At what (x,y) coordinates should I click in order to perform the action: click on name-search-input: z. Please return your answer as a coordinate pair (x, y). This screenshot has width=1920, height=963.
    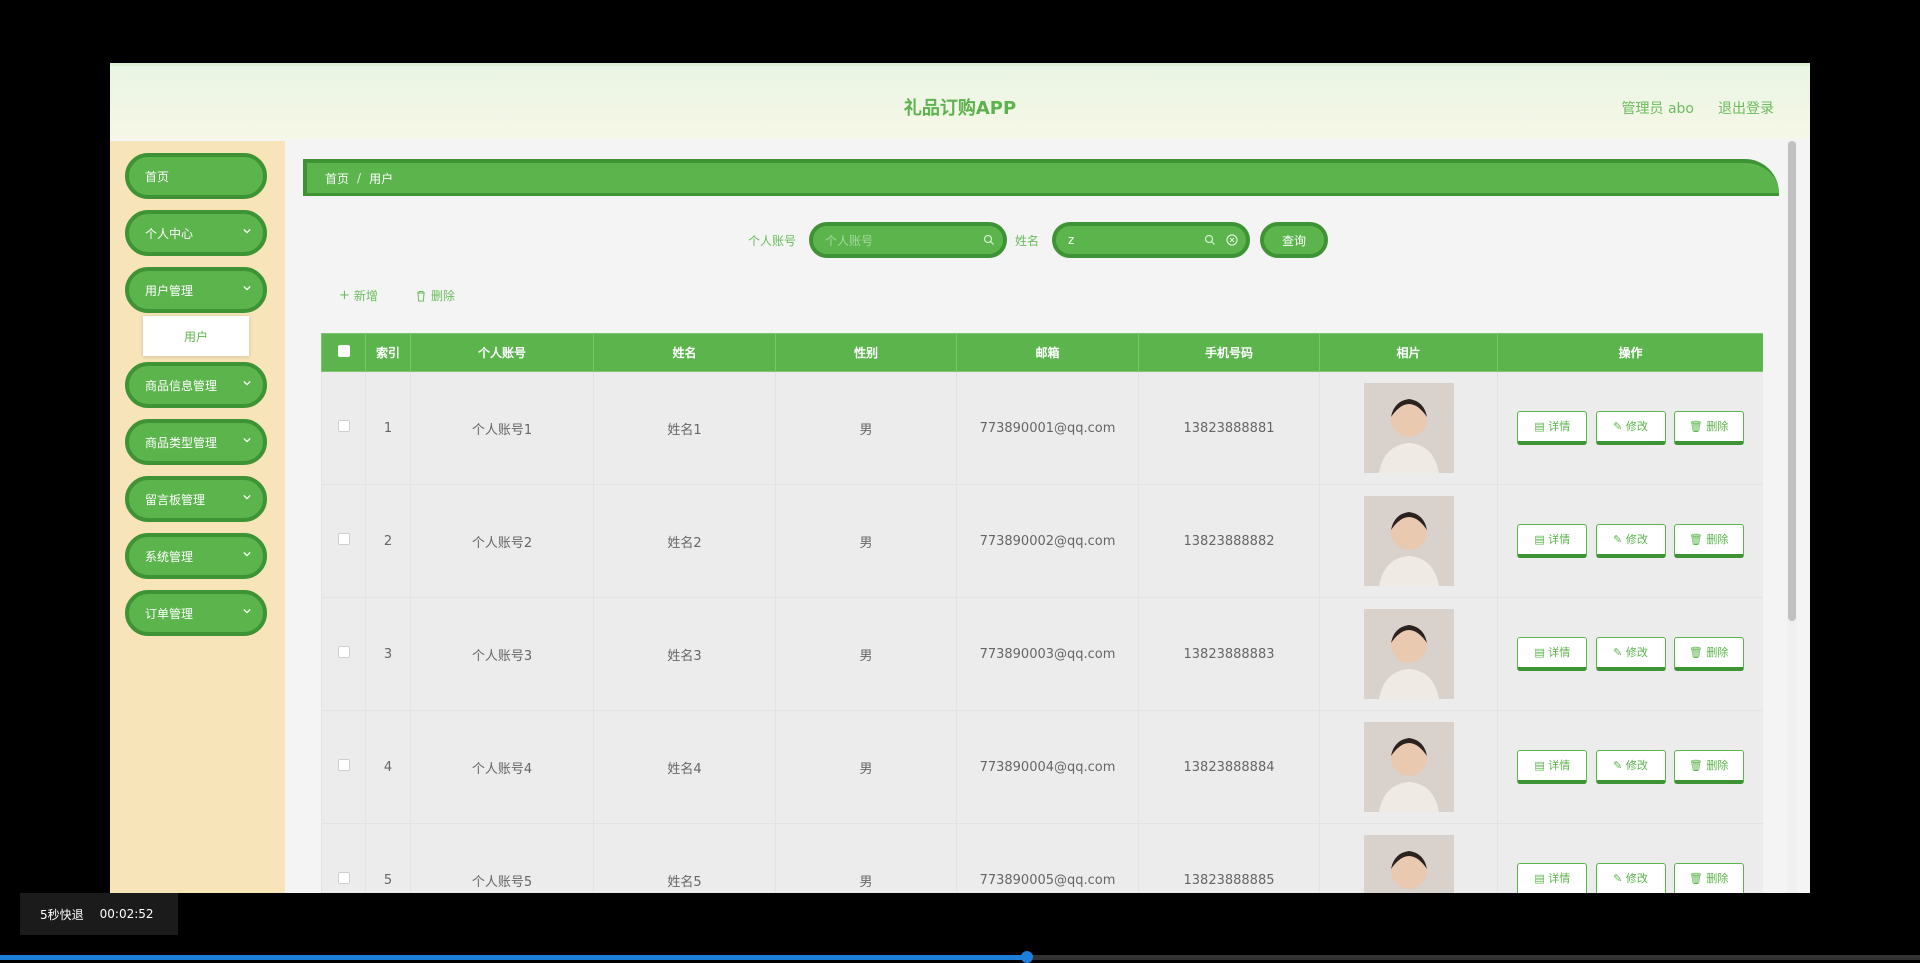
    Looking at the image, I should click on (1151, 240).